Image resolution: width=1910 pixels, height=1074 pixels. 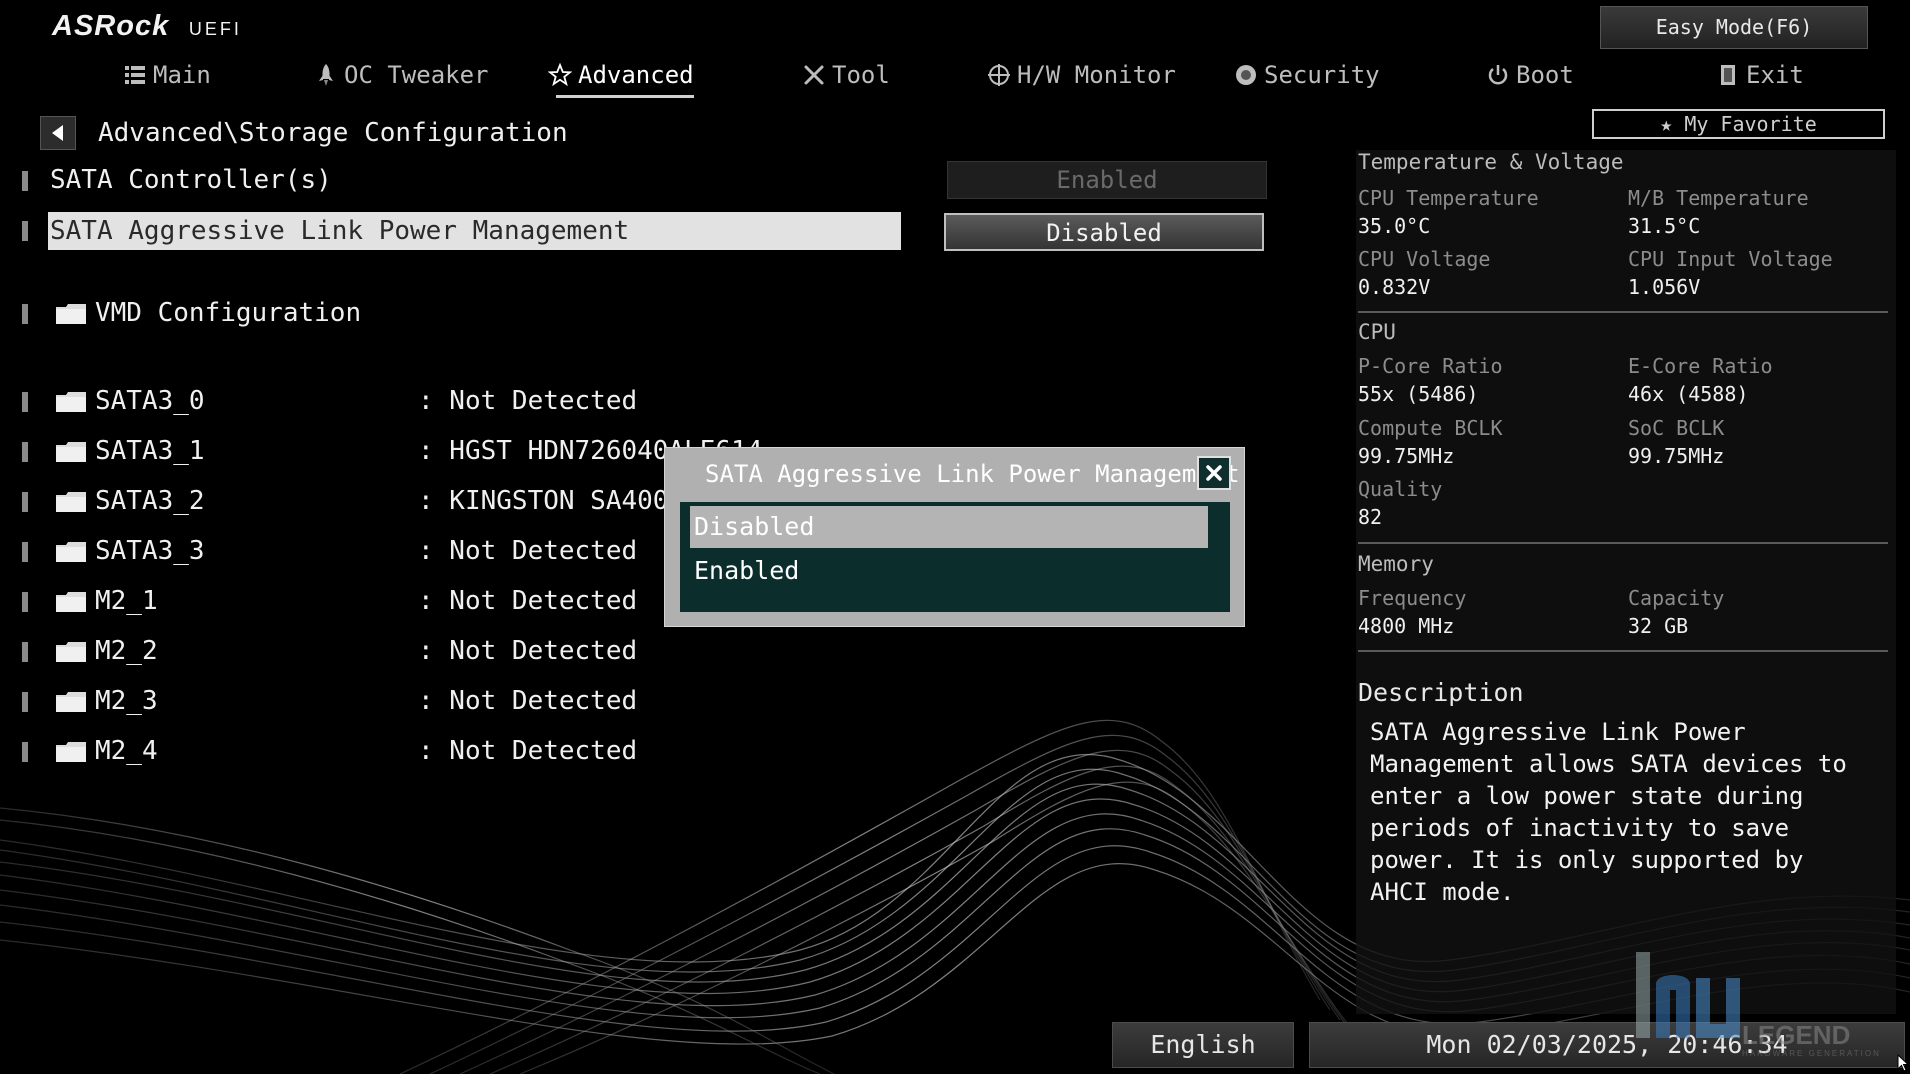 I want to click on capacity-value: 32 GB, so click(x=1658, y=626).